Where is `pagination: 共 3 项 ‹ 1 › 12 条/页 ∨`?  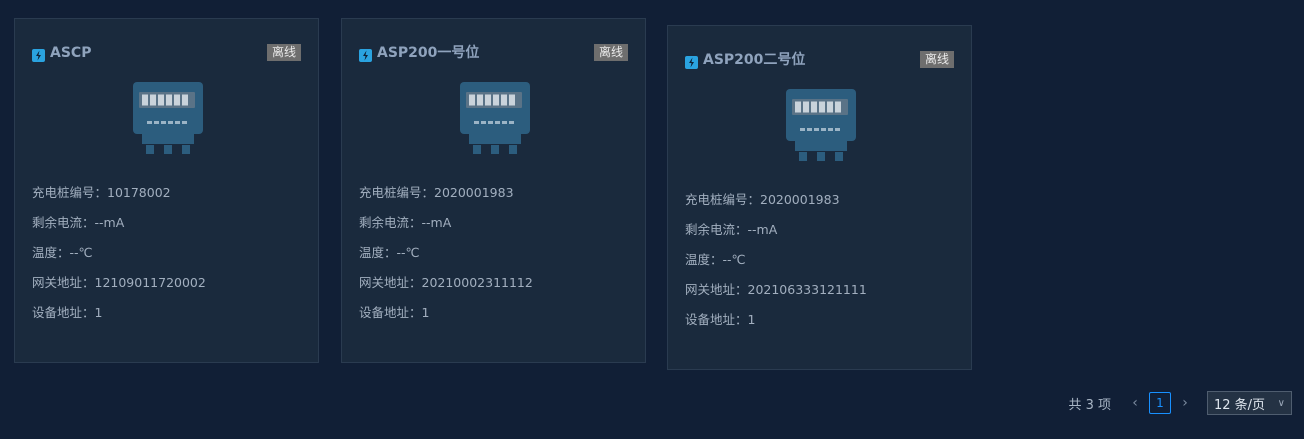
pagination: 共 3 项 ‹ 1 › 12 条/页 ∨ is located at coordinates (1180, 403).